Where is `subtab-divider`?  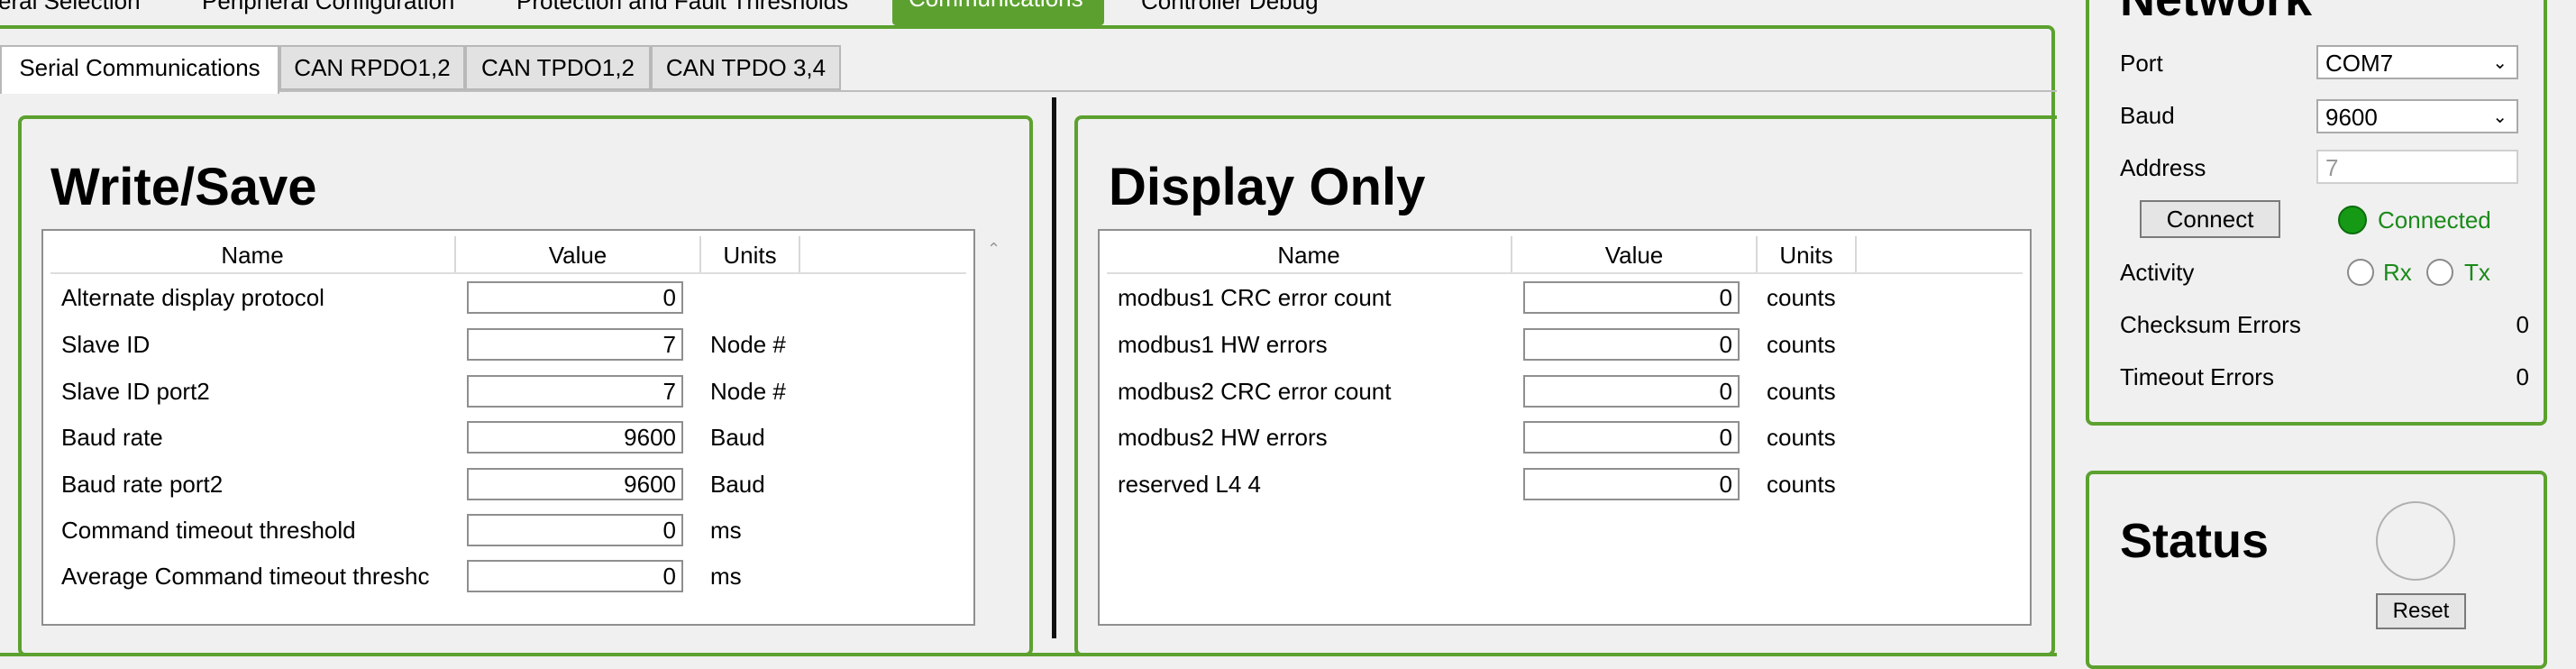 subtab-divider is located at coordinates (1028, 91).